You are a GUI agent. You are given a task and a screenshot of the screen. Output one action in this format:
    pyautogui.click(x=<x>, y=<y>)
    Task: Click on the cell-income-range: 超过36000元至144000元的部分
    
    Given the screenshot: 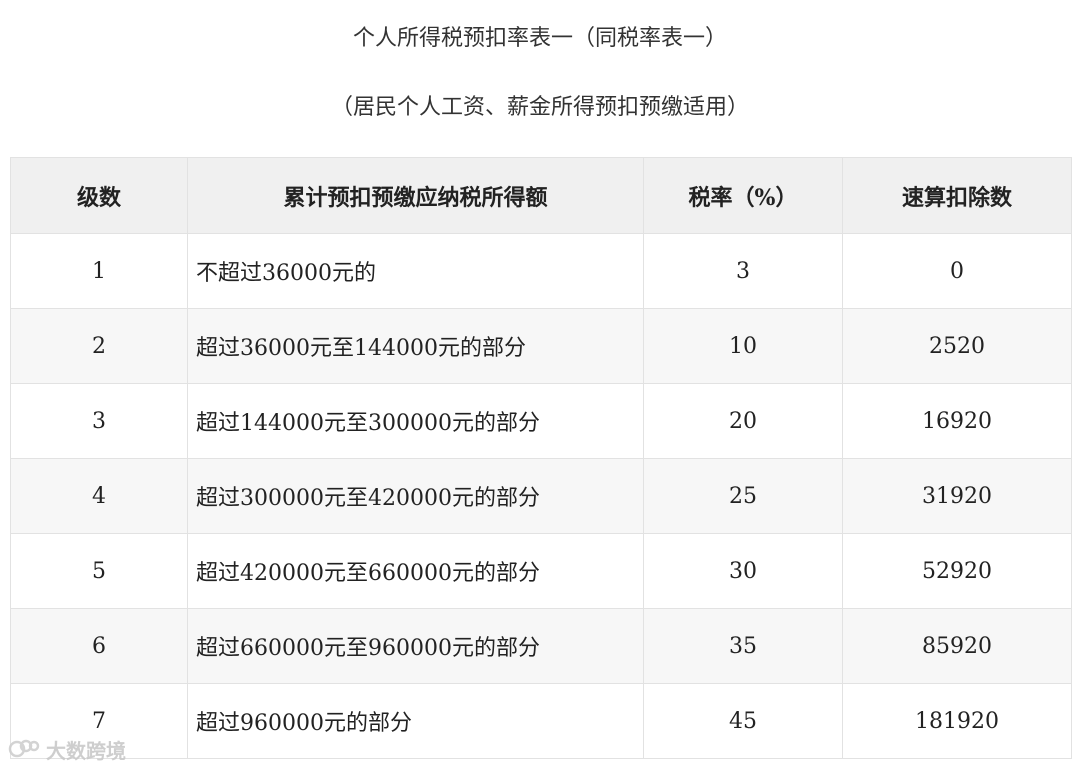 What is the action you would take?
    pyautogui.click(x=415, y=346)
    